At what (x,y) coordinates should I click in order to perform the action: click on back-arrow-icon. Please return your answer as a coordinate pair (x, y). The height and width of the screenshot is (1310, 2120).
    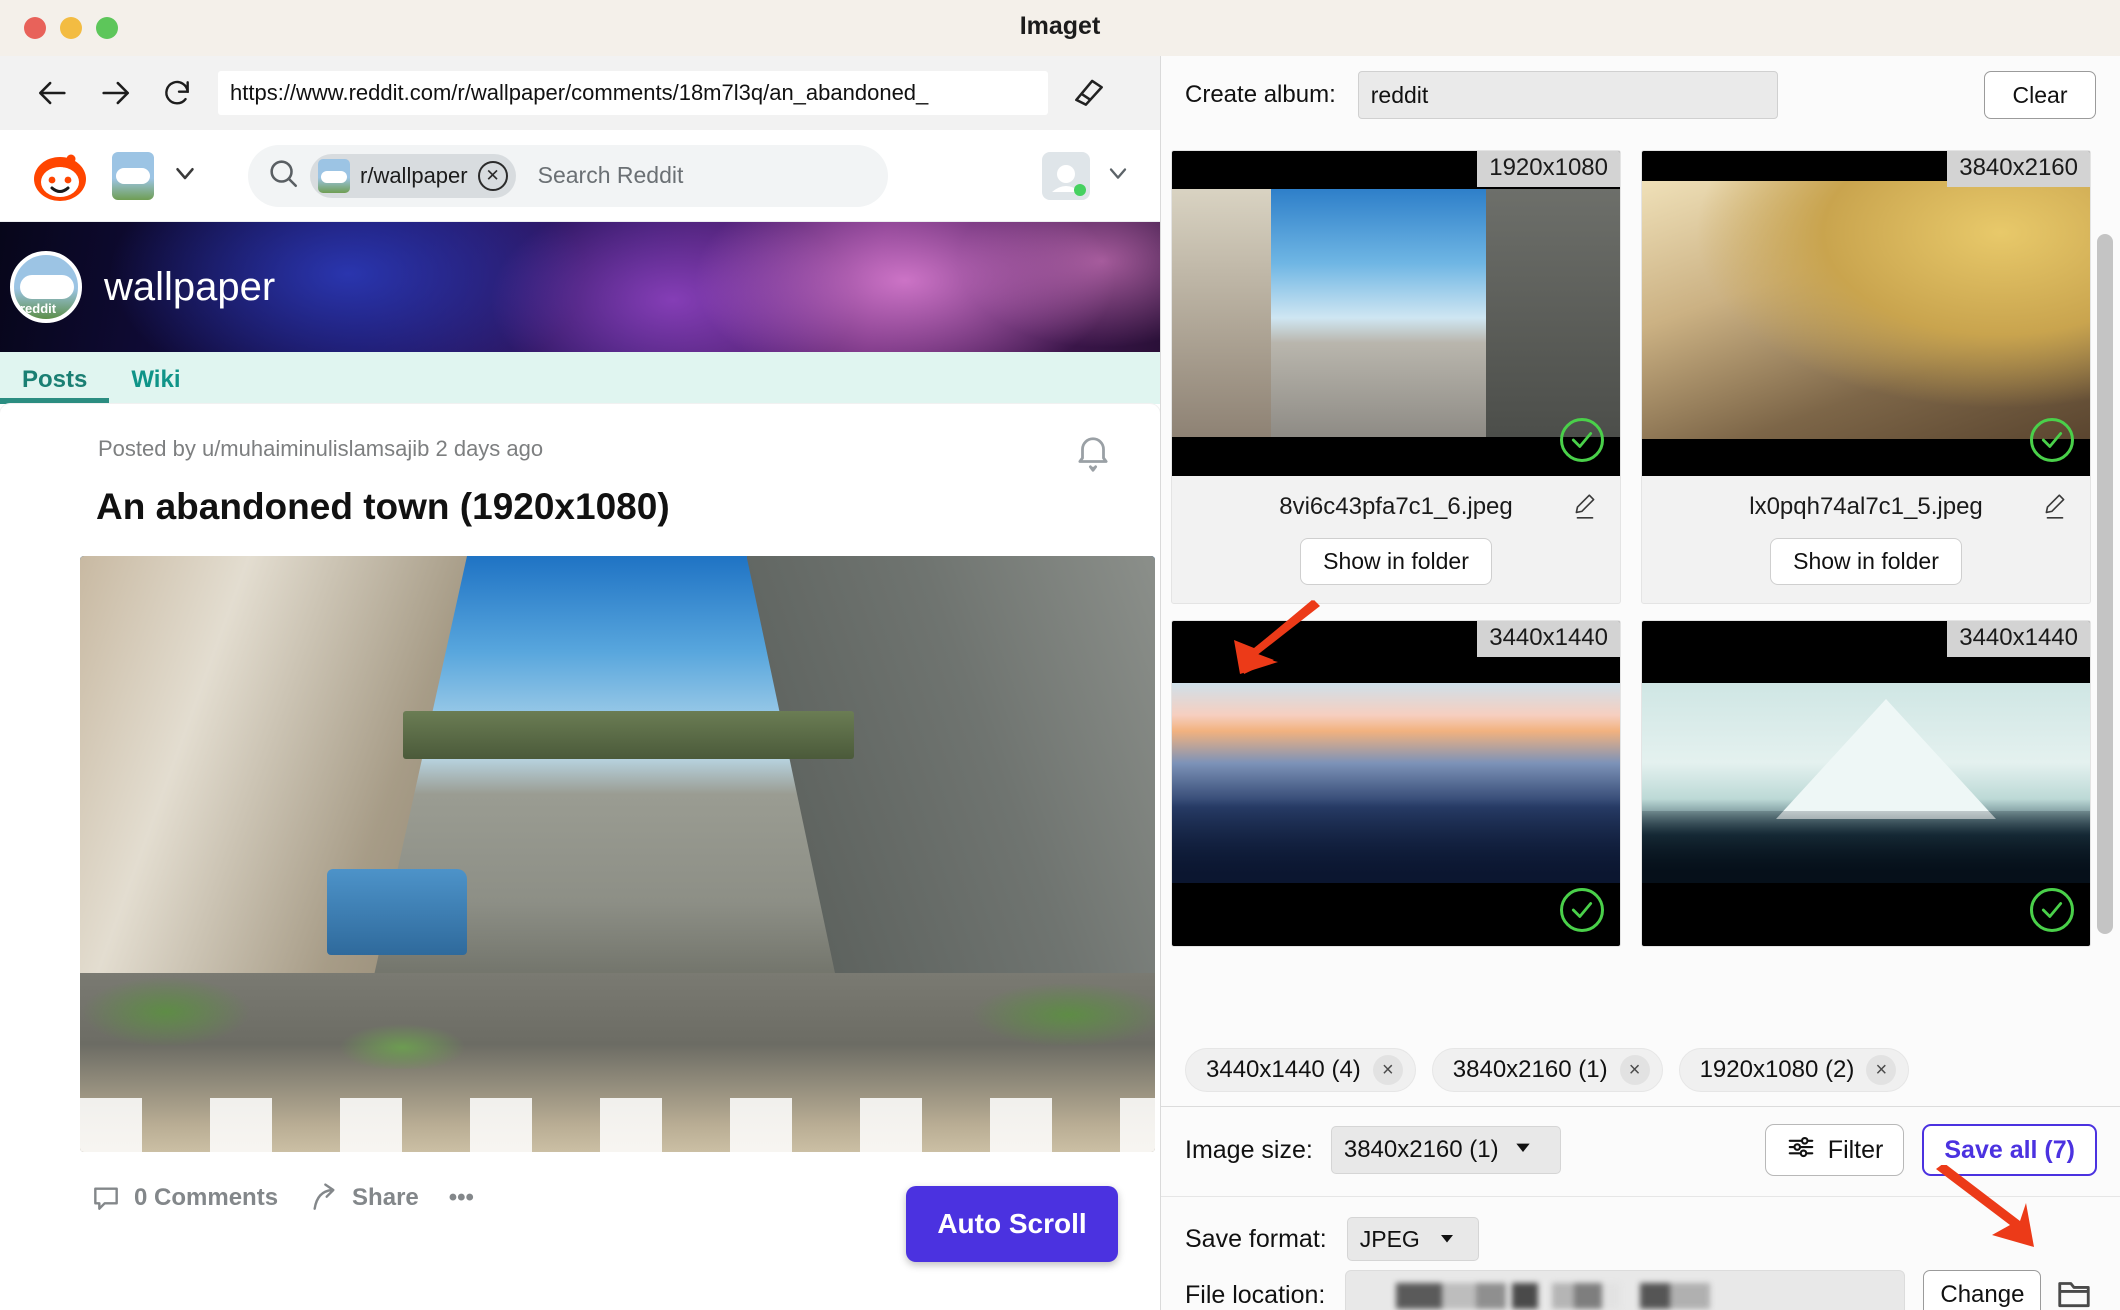
    Looking at the image, I should click on (53, 93).